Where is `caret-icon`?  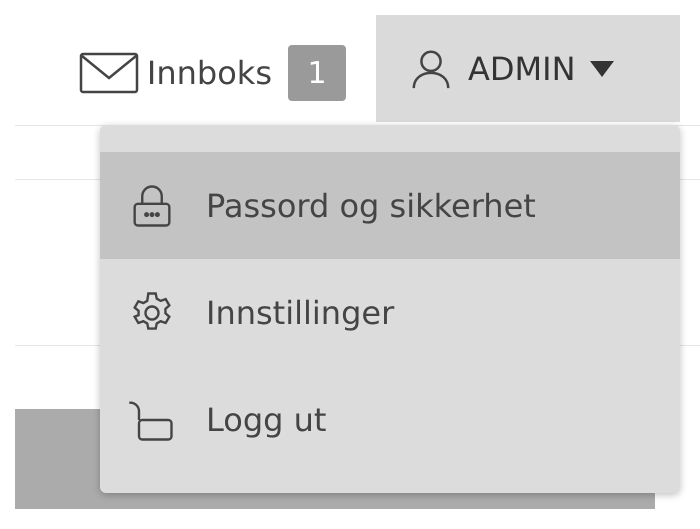
caret-icon is located at coordinates (602, 68).